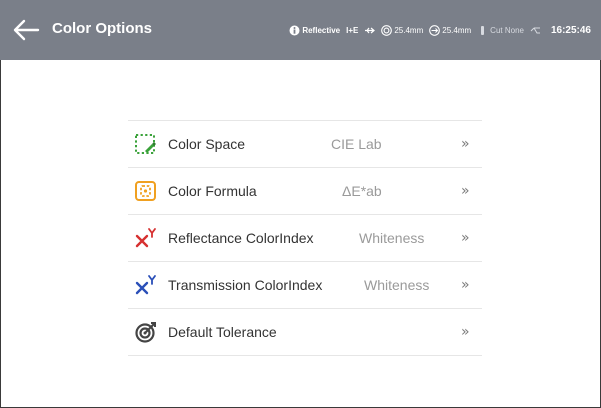  I want to click on usb-icon, so click(370, 30).